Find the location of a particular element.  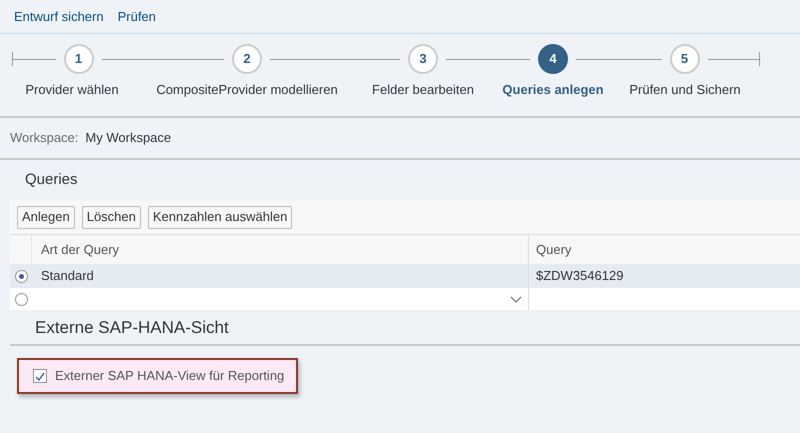

section-title: Queries is located at coordinates (51, 180).